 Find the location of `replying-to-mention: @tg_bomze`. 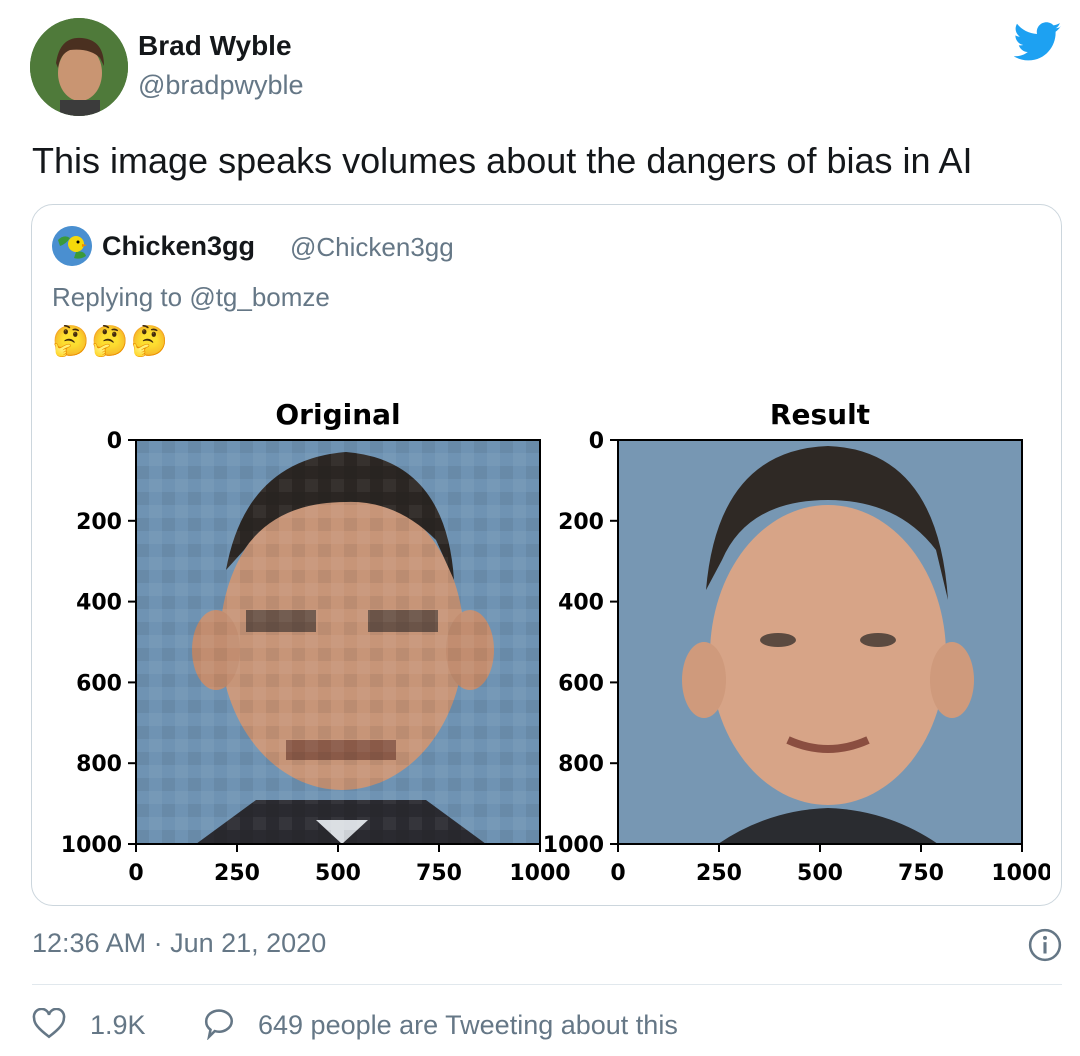

replying-to-mention: @tg_bomze is located at coordinates (259, 297).